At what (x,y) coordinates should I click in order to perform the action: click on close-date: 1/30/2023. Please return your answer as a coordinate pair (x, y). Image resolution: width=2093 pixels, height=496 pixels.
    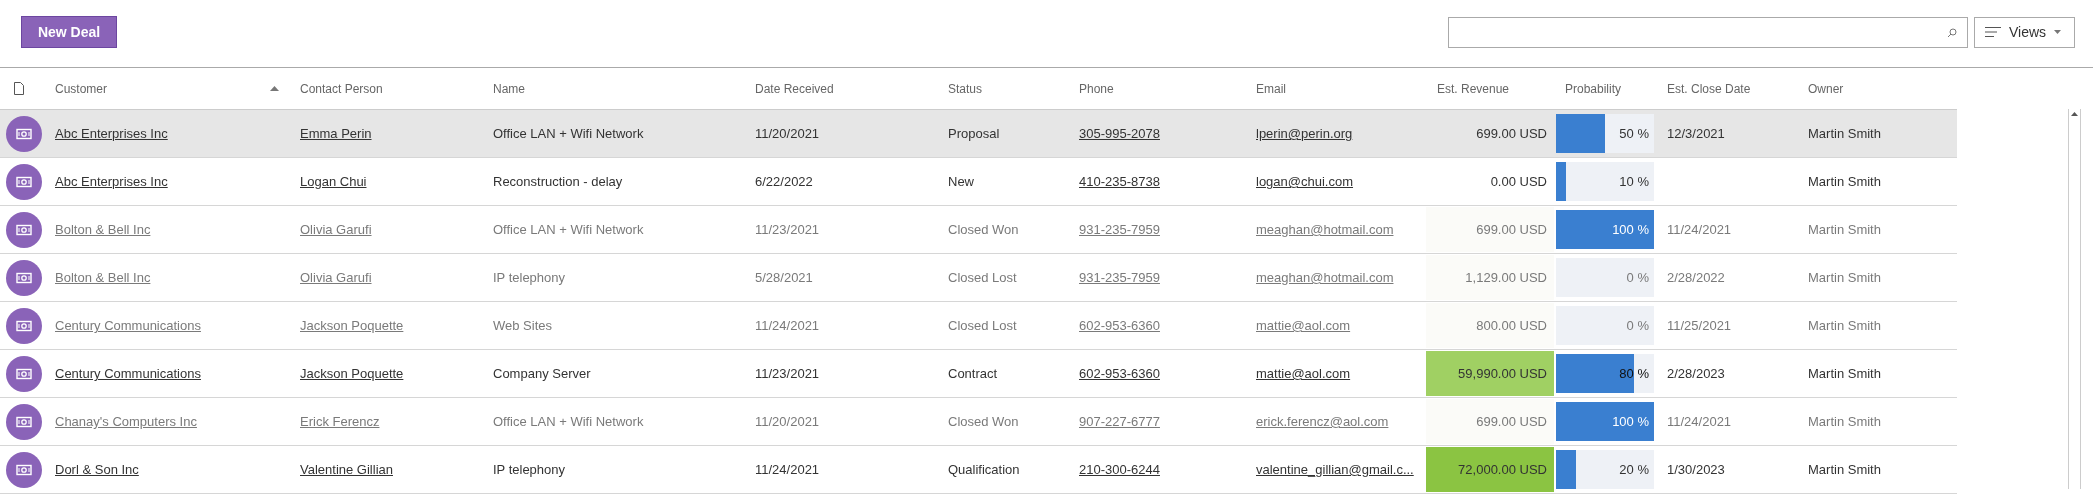
    Looking at the image, I should click on (1696, 470).